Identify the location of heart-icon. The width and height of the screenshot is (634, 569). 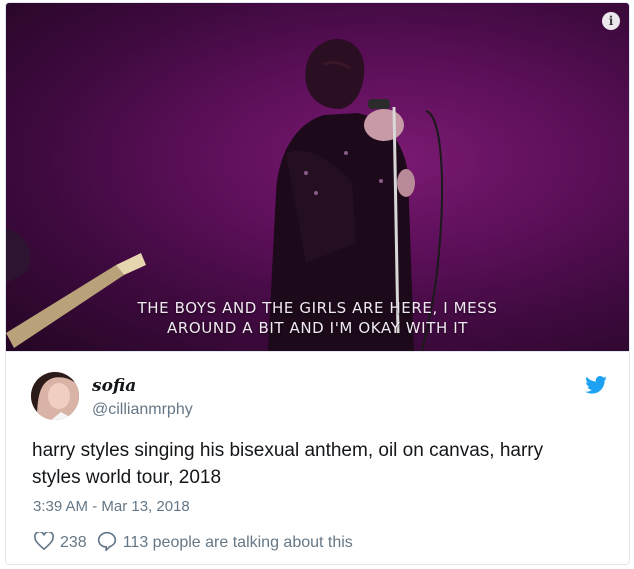
(44, 542).